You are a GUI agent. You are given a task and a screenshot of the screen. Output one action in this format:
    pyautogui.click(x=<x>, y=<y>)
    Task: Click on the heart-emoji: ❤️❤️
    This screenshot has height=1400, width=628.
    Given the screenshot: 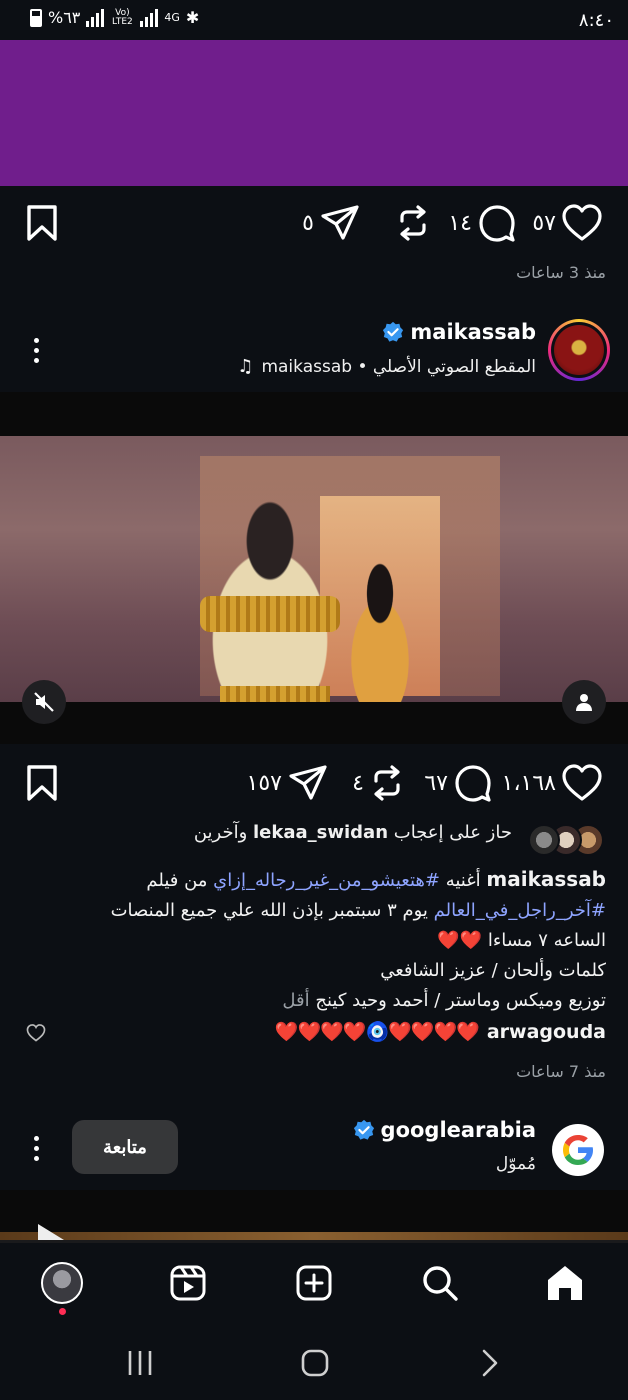 What is the action you would take?
    pyautogui.click(x=460, y=940)
    